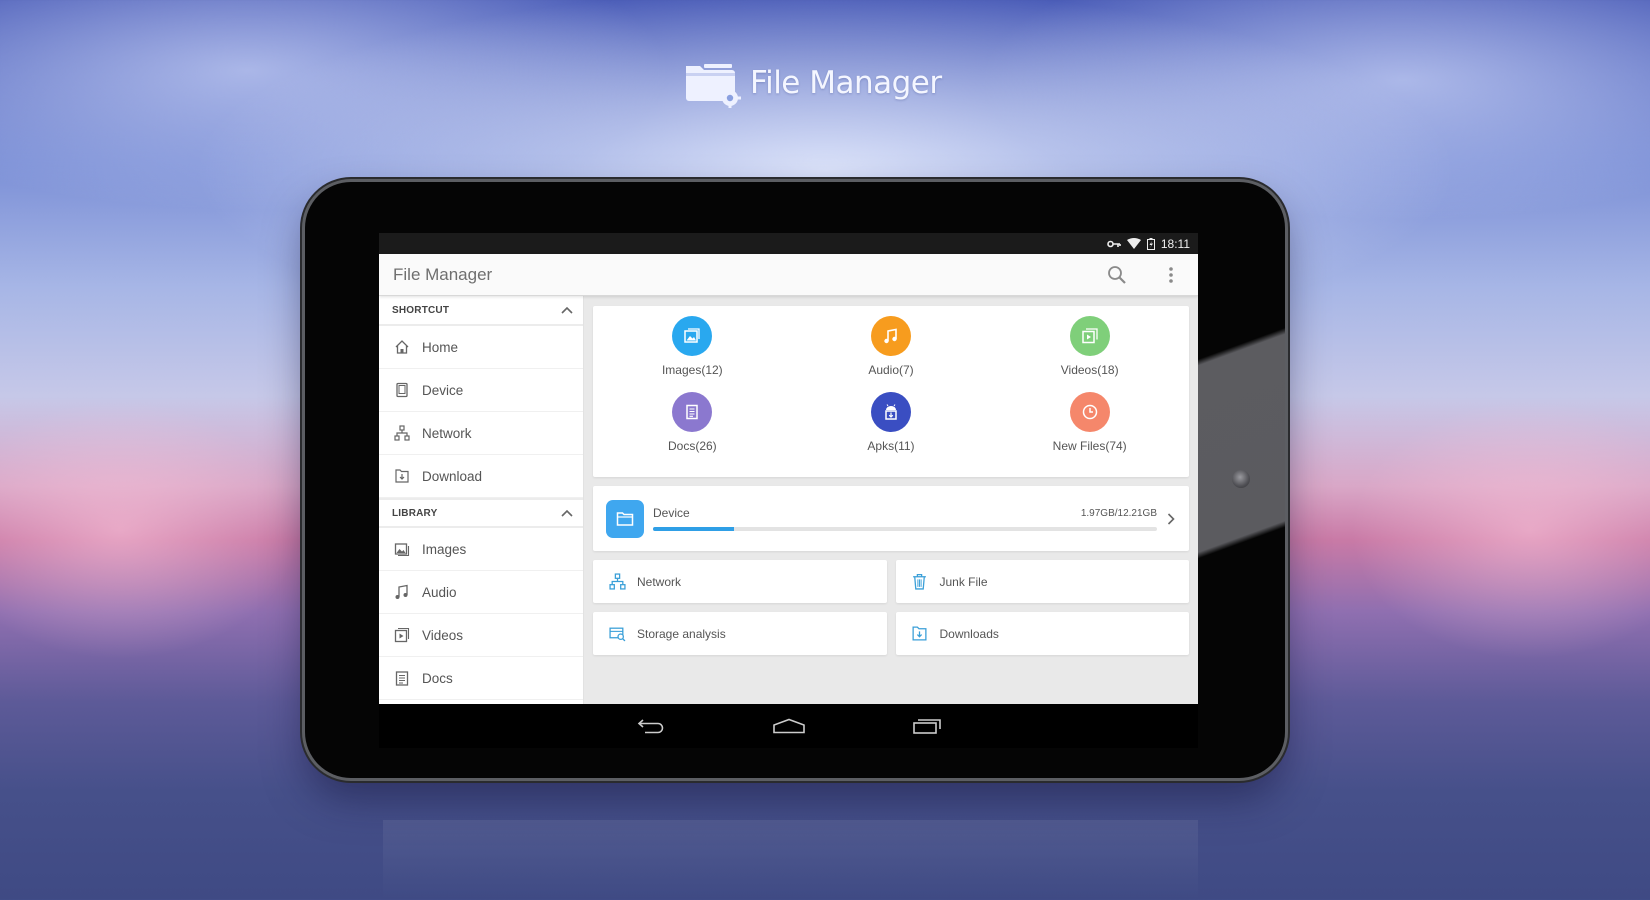 This screenshot has height=900, width=1650. What do you see at coordinates (1150, 243) in the screenshot?
I see `battery-charging-icon` at bounding box center [1150, 243].